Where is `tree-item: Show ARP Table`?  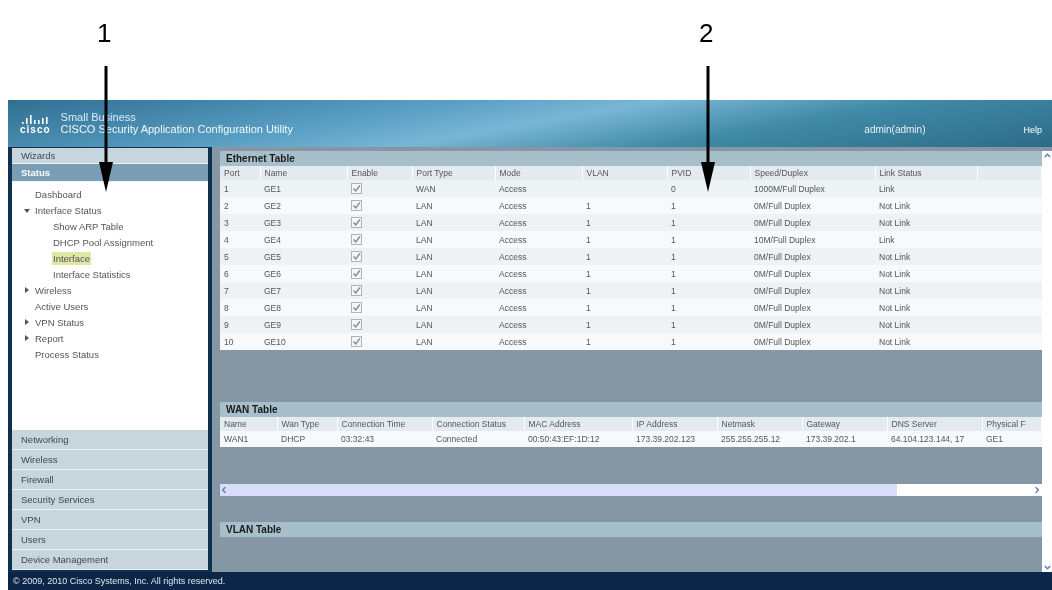 tree-item: Show ARP Table is located at coordinates (88, 226).